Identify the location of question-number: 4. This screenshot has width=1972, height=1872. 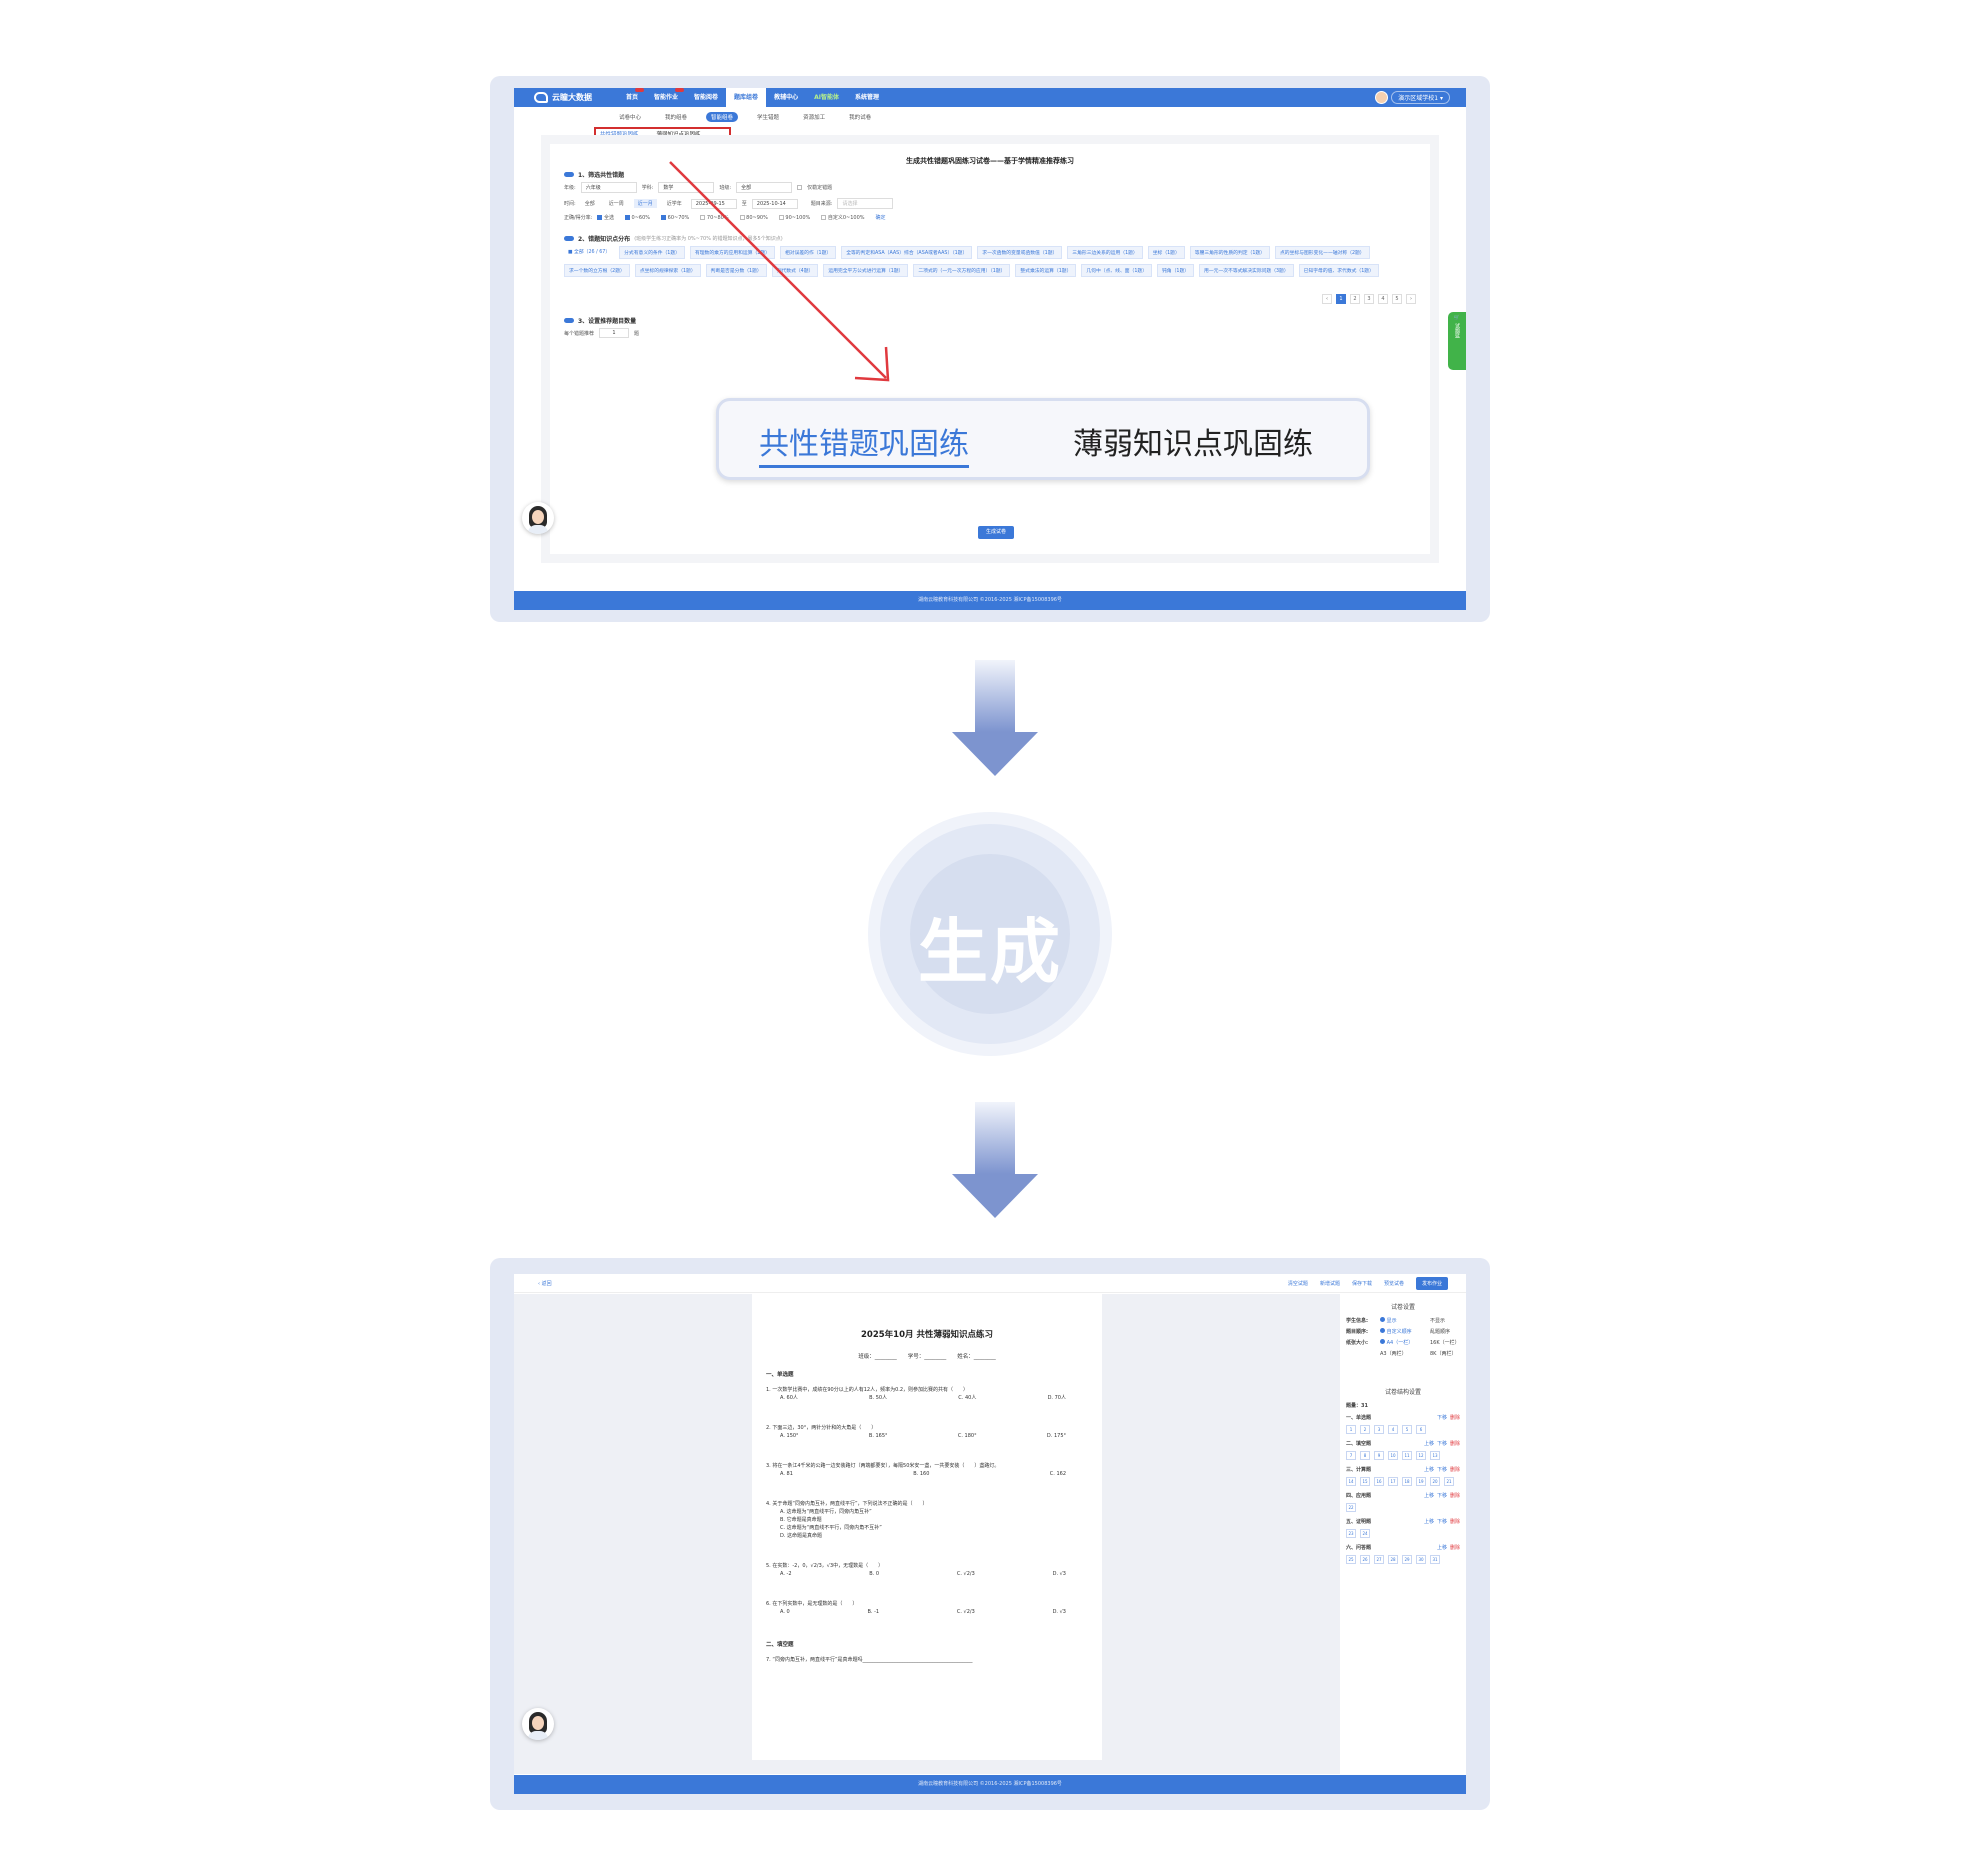
(1393, 1429).